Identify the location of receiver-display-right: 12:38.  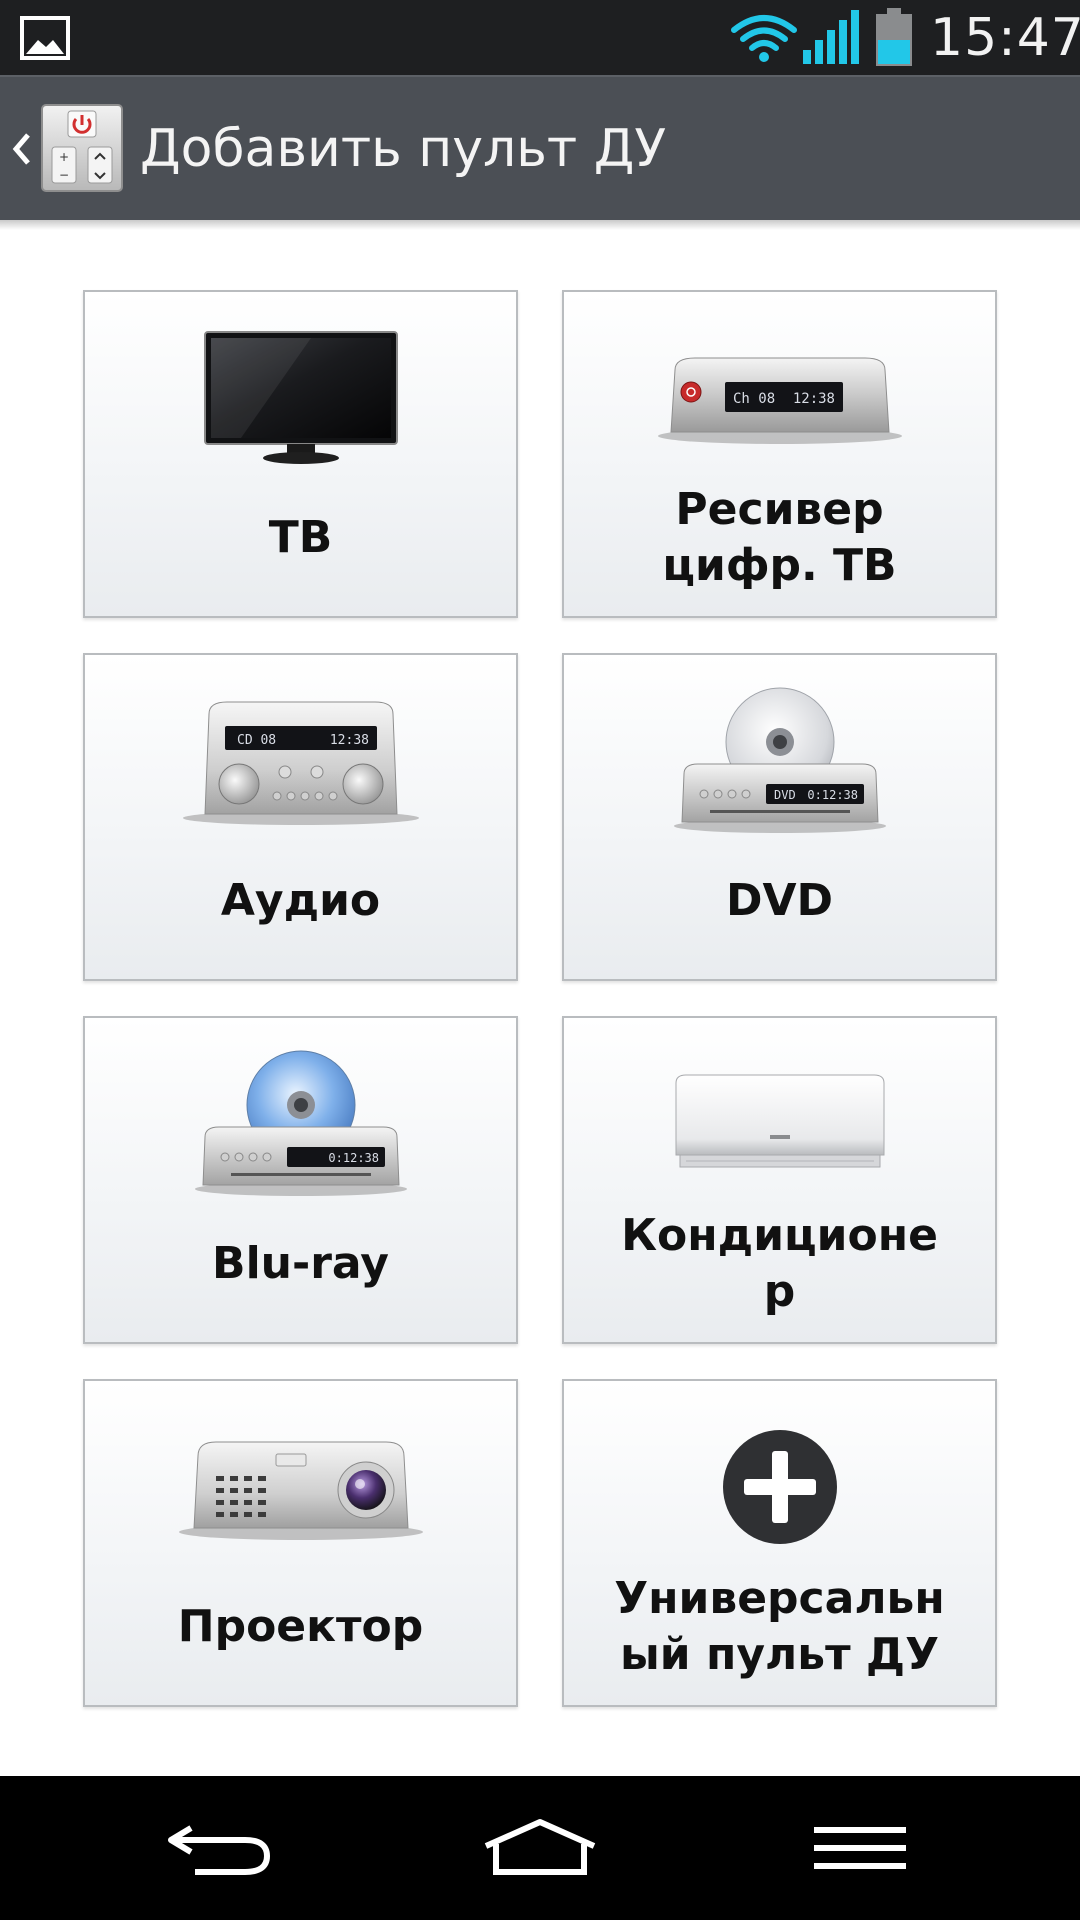
(813, 399).